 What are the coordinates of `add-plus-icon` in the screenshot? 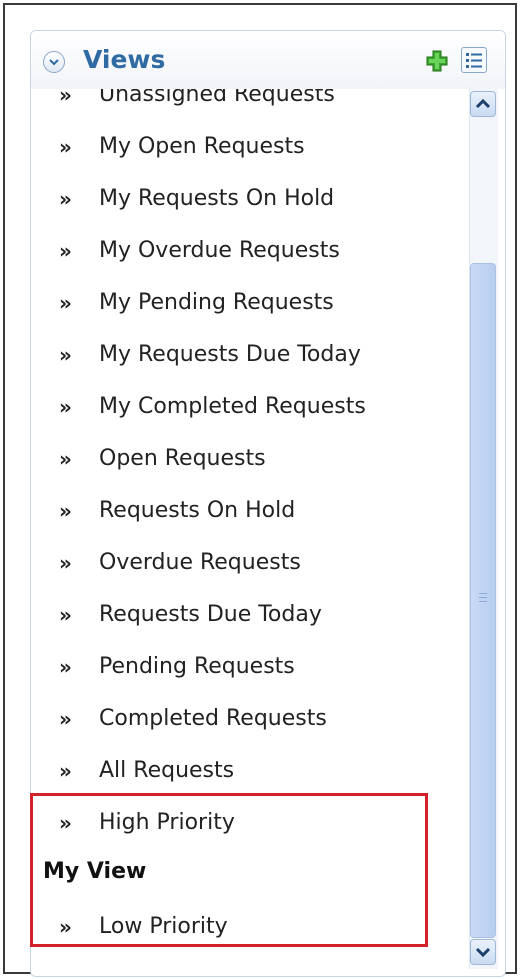 It's located at (437, 61).